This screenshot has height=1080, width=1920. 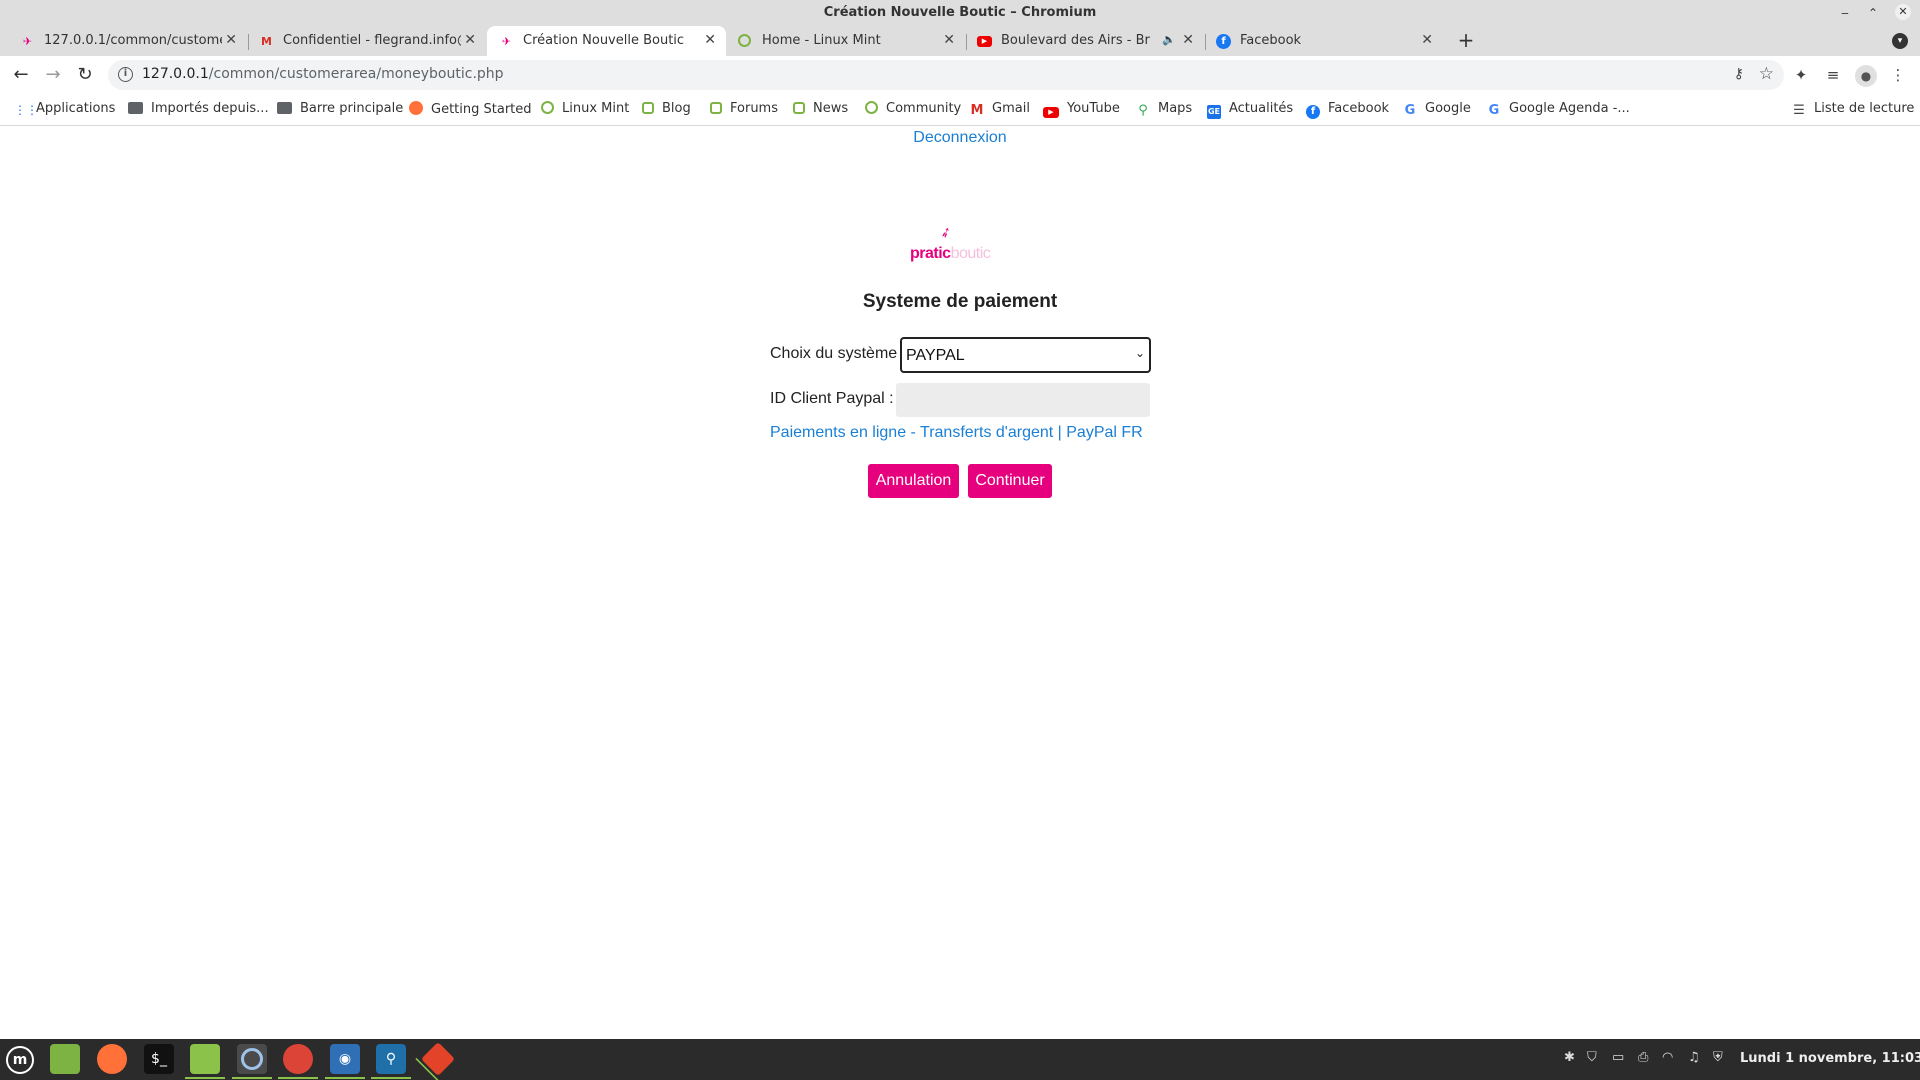 I want to click on firefox-app-icon, so click(x=112, y=1059).